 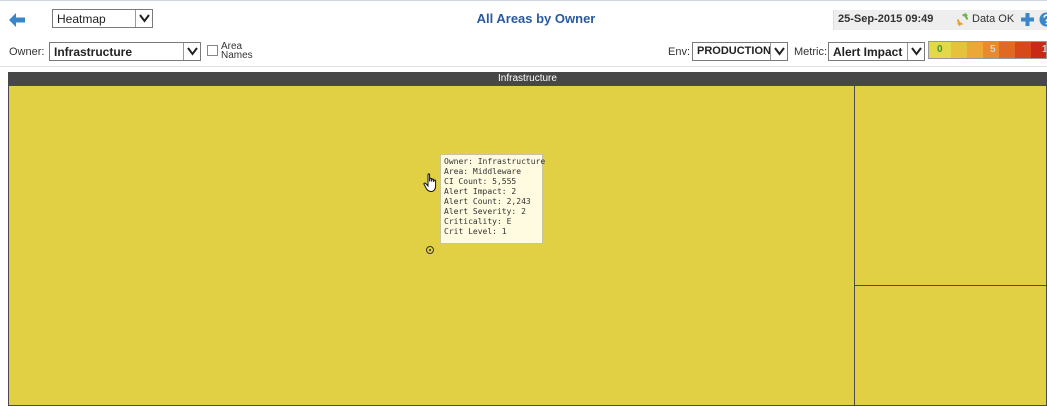 I want to click on tooltip-area: Area: Middleware, so click(x=483, y=171).